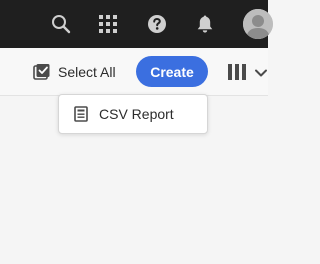 The image size is (320, 264). What do you see at coordinates (108, 24) in the screenshot?
I see `apps-grid-icon` at bounding box center [108, 24].